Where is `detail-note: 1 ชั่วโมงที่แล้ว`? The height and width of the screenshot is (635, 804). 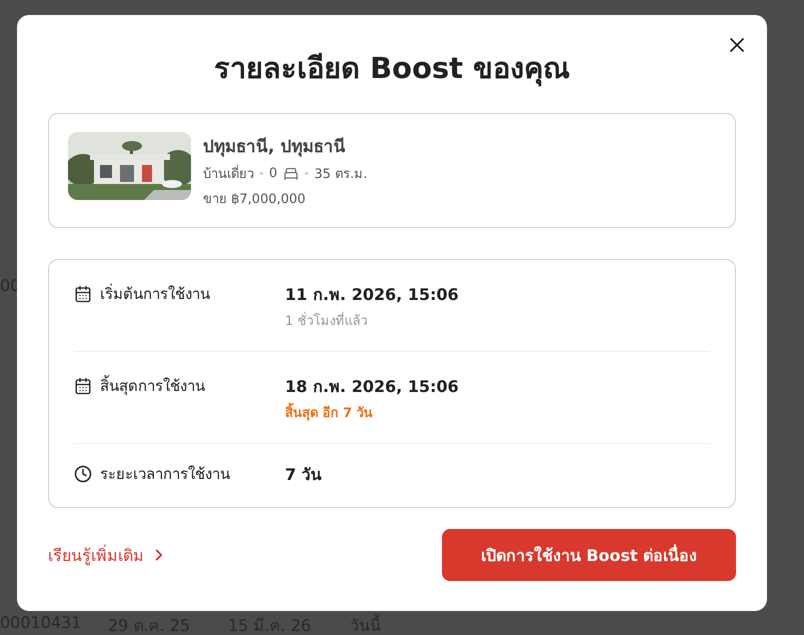
detail-note: 1 ชั่วโมงที่แล้ว is located at coordinates (497, 320).